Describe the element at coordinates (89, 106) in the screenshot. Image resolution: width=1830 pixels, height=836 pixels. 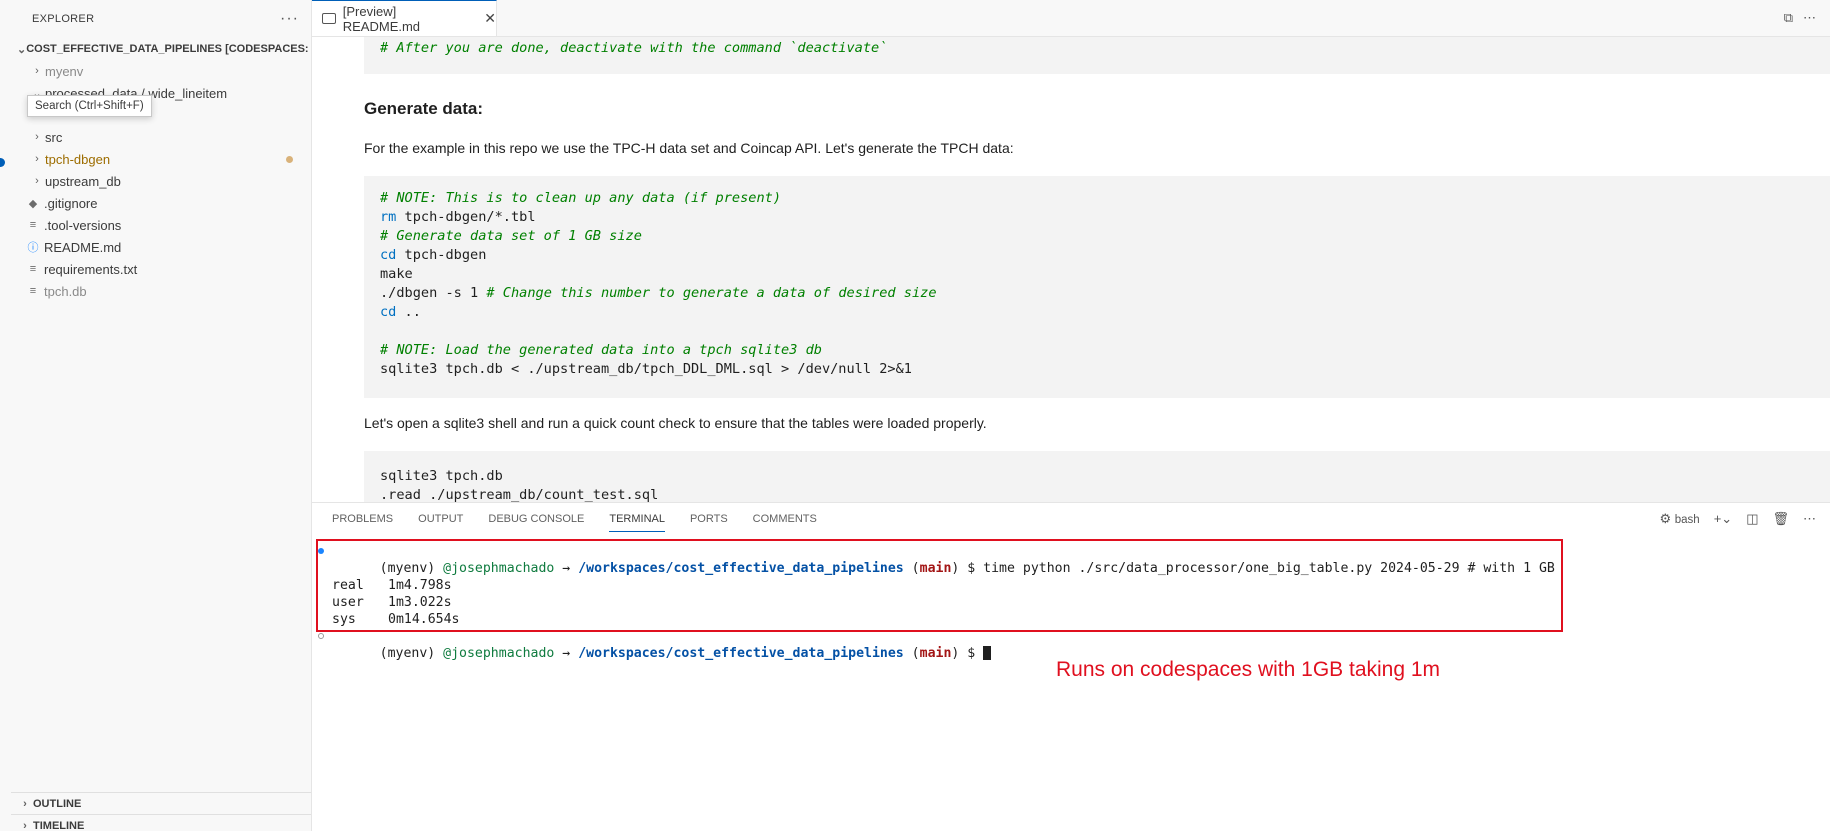
I see `search-tooltip: Search (Ctrl+Shift+F)` at that location.